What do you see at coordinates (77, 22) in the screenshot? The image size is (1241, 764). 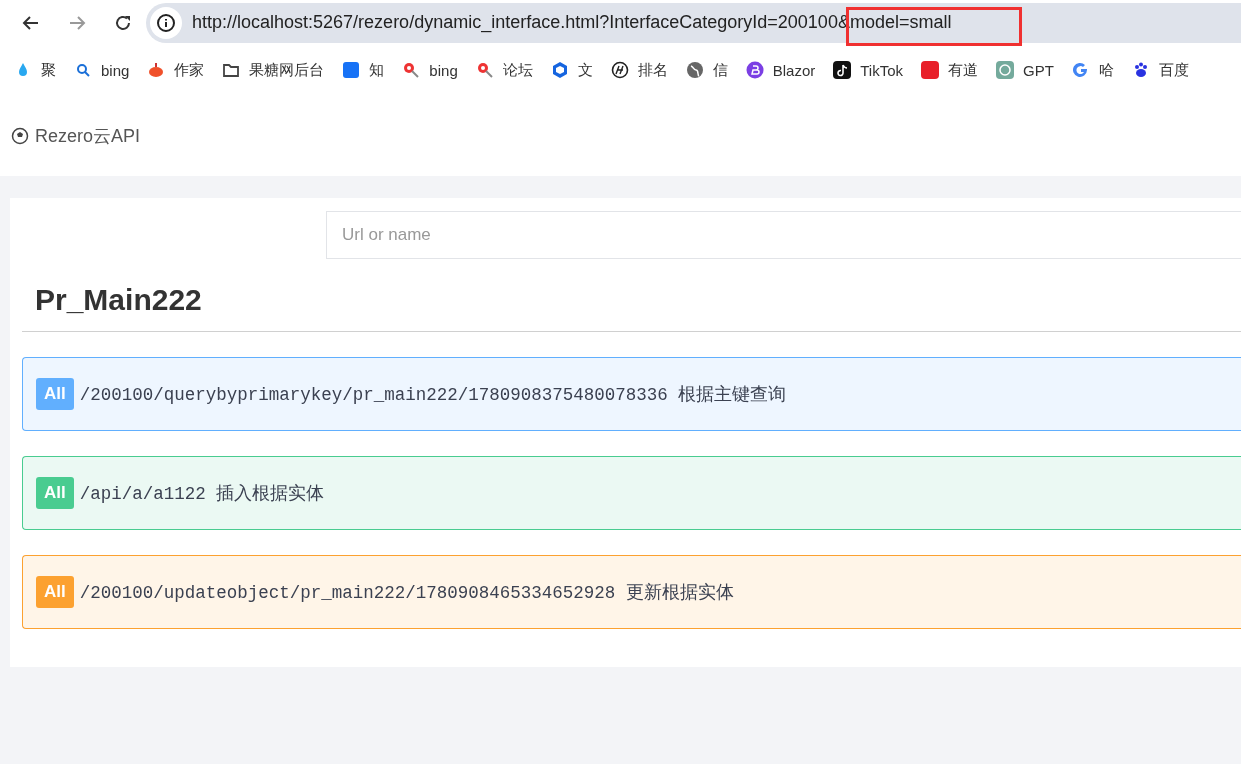 I see `forward-arrow-icon` at bounding box center [77, 22].